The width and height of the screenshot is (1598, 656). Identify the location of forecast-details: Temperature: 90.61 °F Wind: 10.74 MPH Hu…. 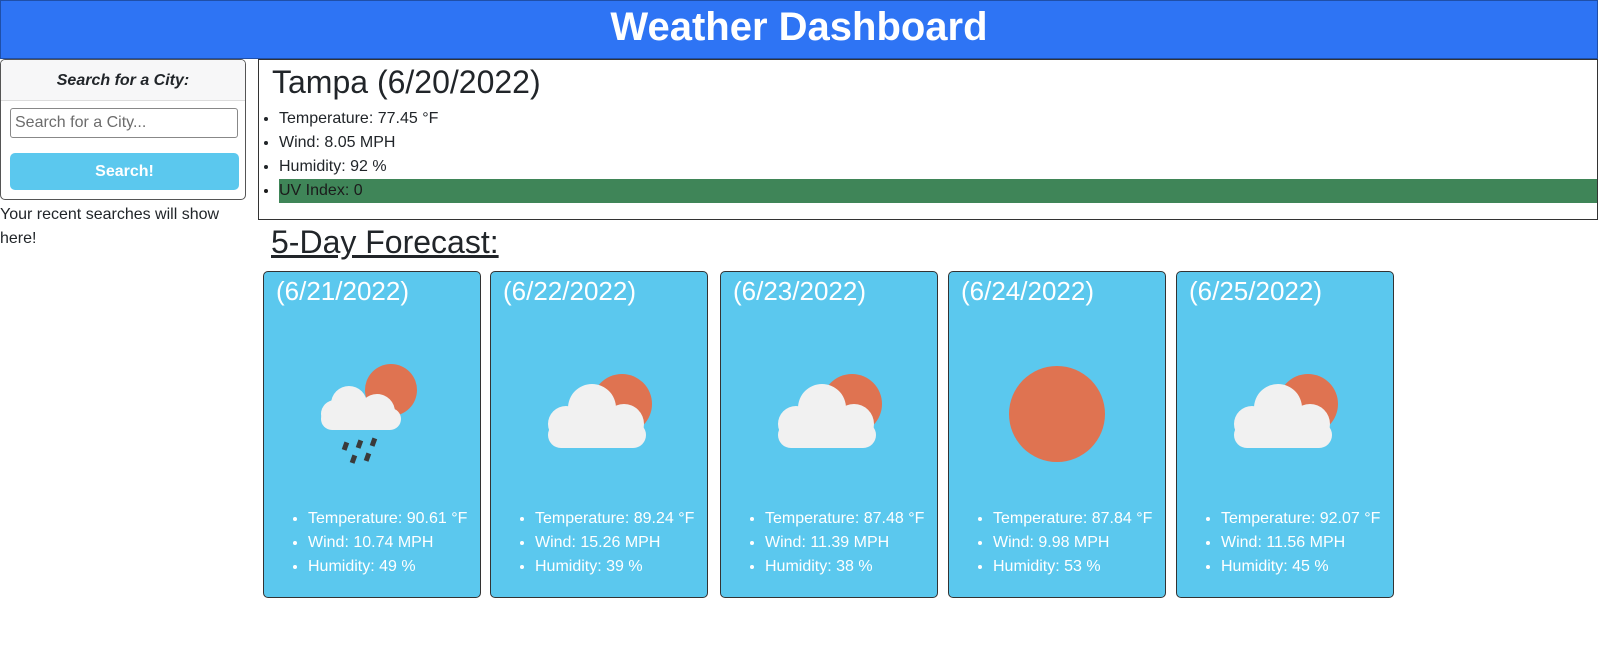
(372, 543).